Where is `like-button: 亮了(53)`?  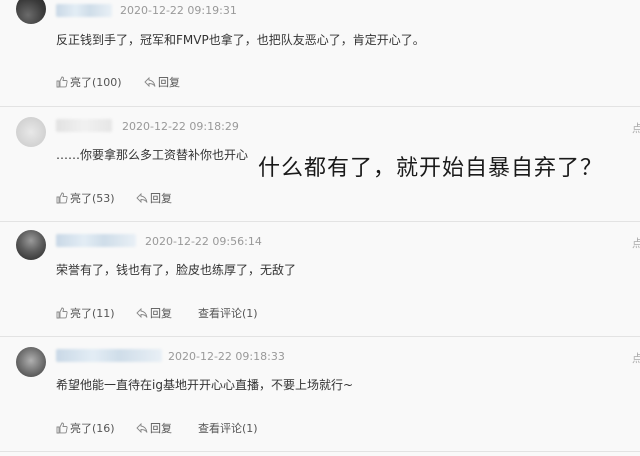 like-button: 亮了(53) is located at coordinates (85, 198).